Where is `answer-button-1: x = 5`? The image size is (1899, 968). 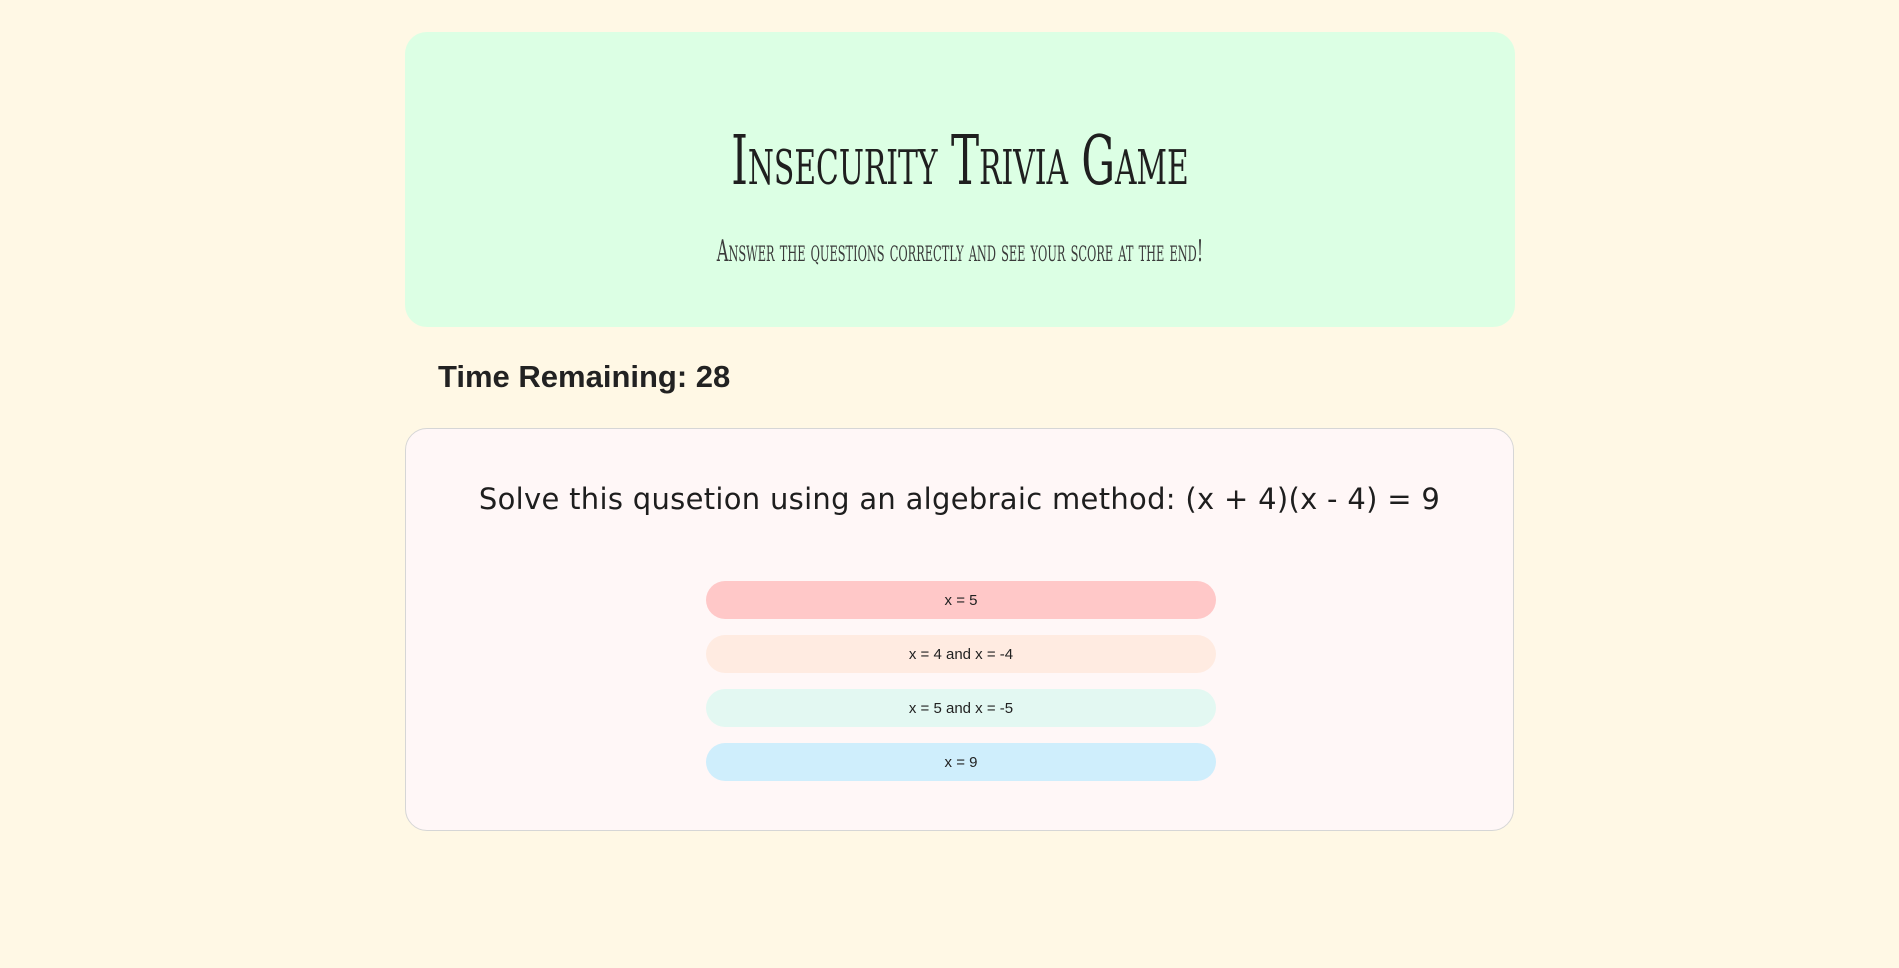
answer-button-1: x = 5 is located at coordinates (961, 600).